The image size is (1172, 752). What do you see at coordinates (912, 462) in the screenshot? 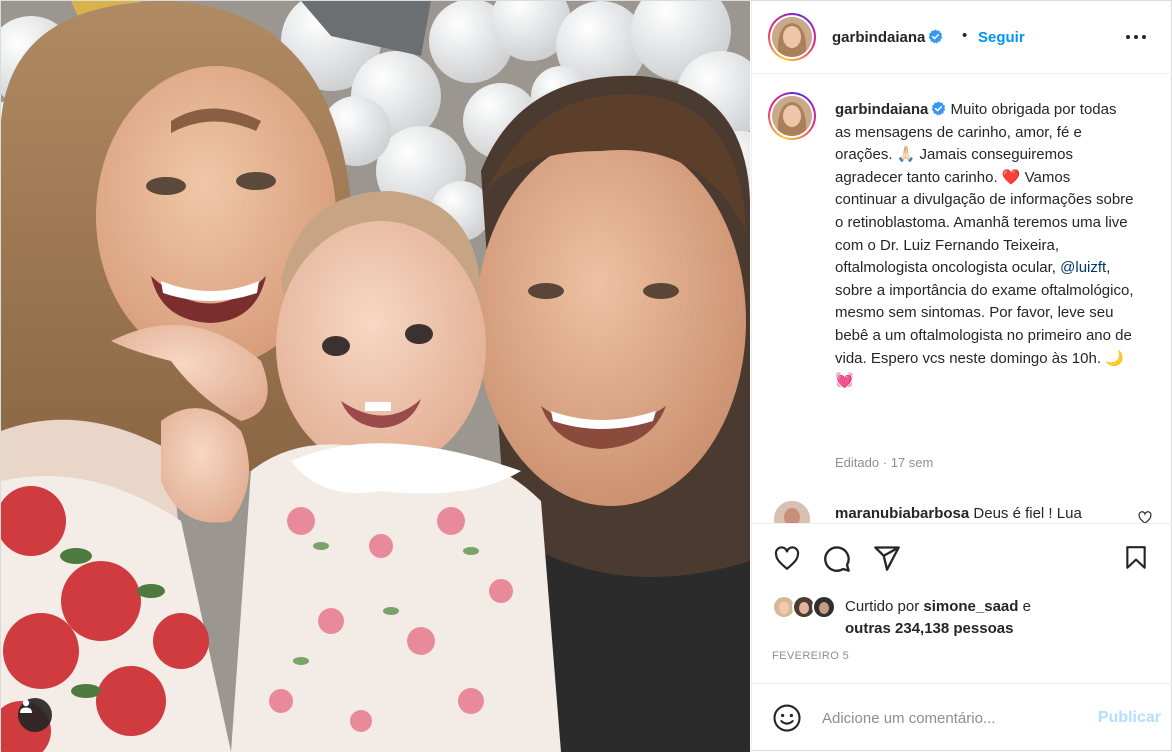
I see `post-time-ago: 17 sem` at bounding box center [912, 462].